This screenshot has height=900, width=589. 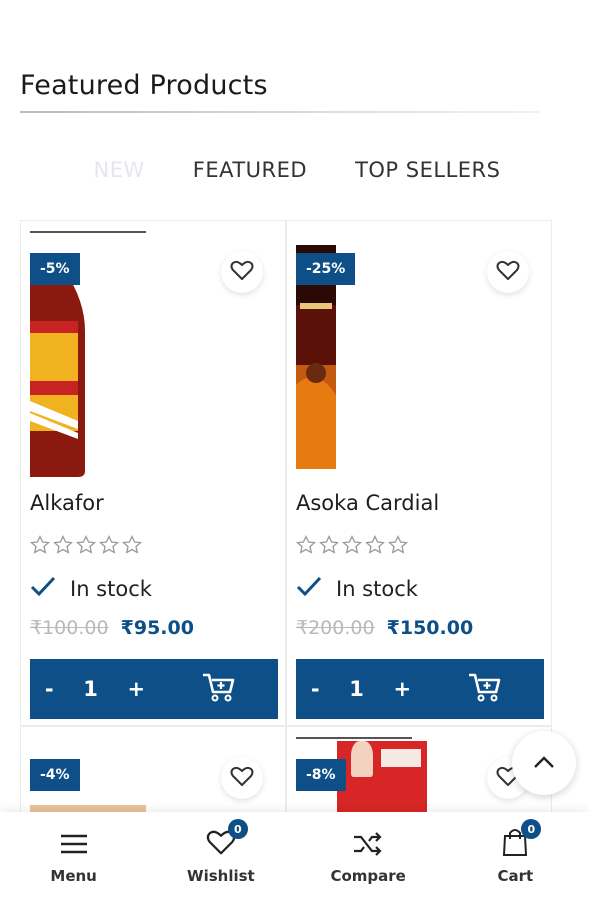 I want to click on chevron-up-icon, so click(x=544, y=763).